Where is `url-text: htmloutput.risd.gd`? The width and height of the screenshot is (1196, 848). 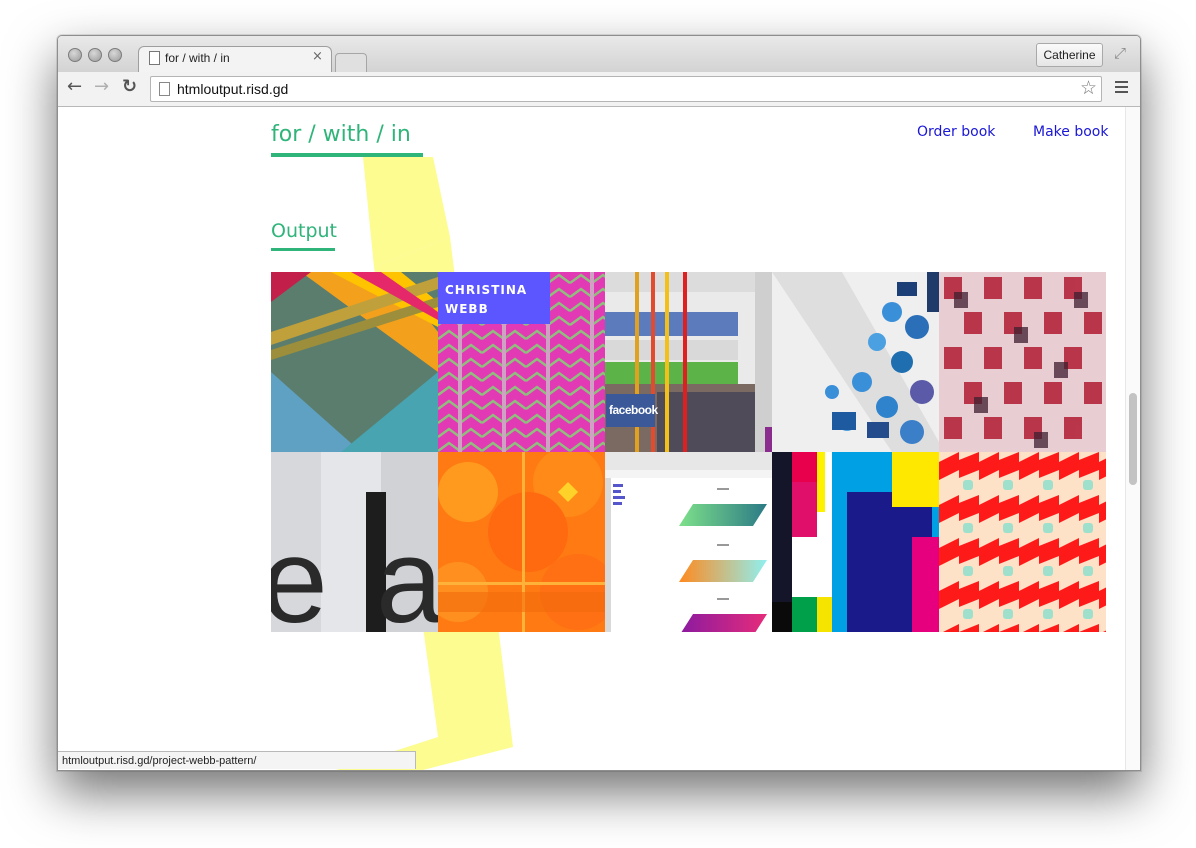
url-text: htmloutput.risd.gd is located at coordinates (232, 89).